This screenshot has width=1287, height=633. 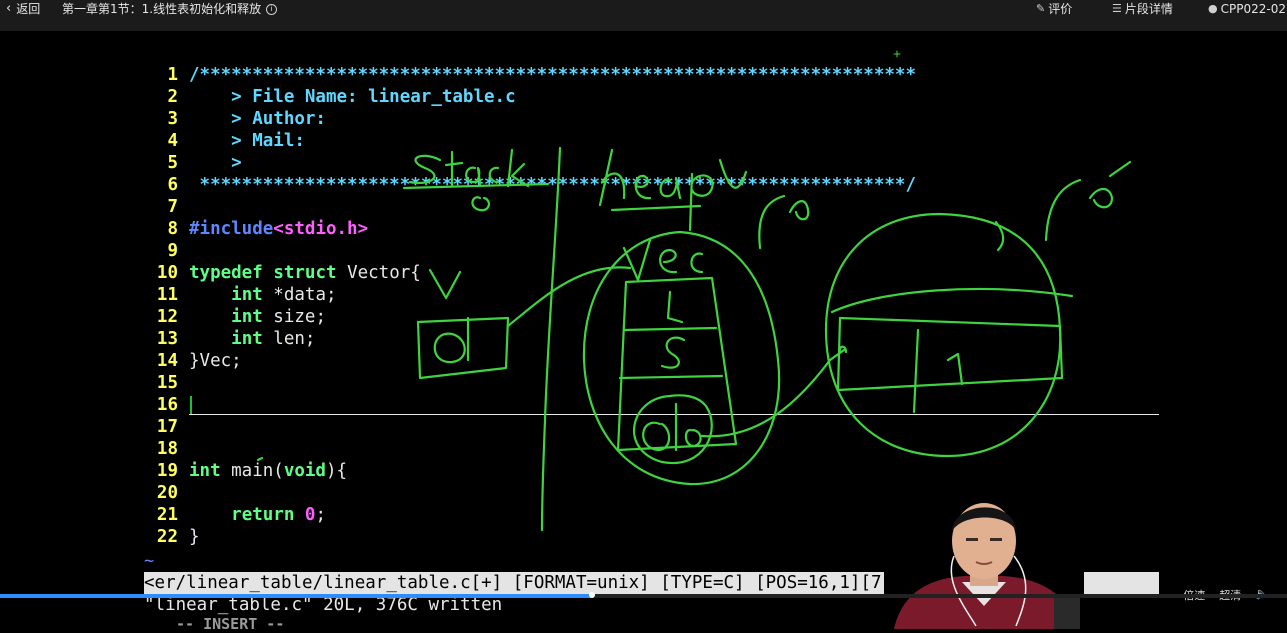 What do you see at coordinates (952, 300) in the screenshot?
I see `array-top-line` at bounding box center [952, 300].